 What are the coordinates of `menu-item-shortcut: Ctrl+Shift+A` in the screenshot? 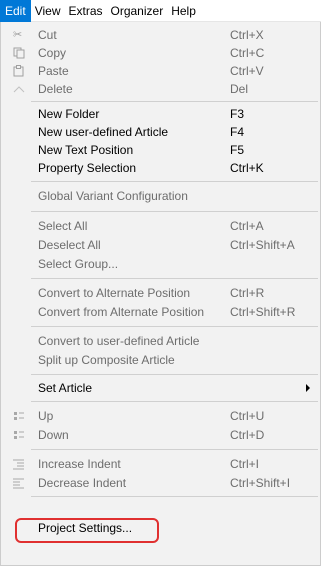 It's located at (262, 245).